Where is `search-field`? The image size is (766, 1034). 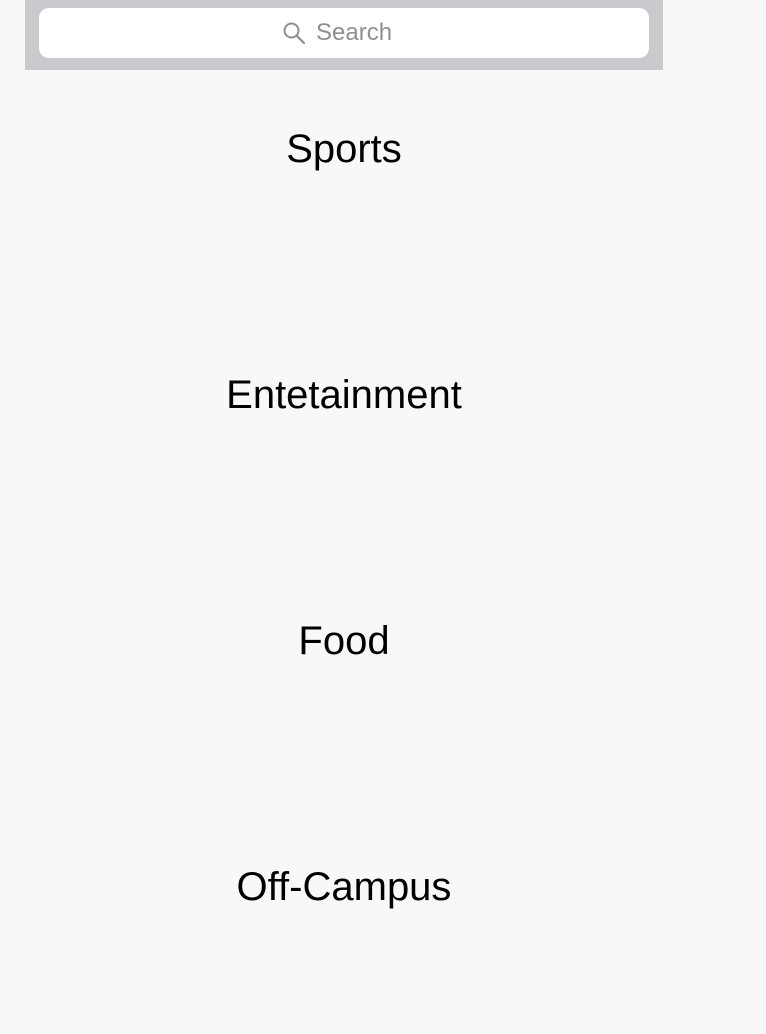 search-field is located at coordinates (344, 33).